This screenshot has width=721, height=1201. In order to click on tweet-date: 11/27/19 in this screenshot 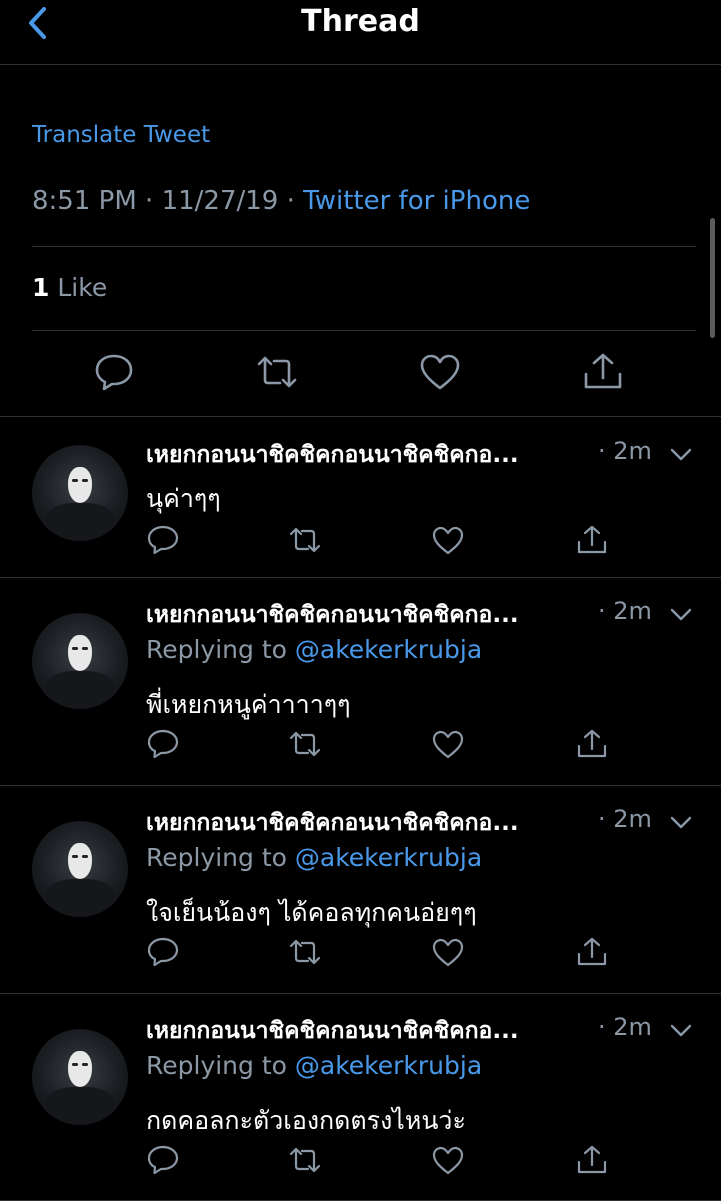, I will do `click(220, 201)`.